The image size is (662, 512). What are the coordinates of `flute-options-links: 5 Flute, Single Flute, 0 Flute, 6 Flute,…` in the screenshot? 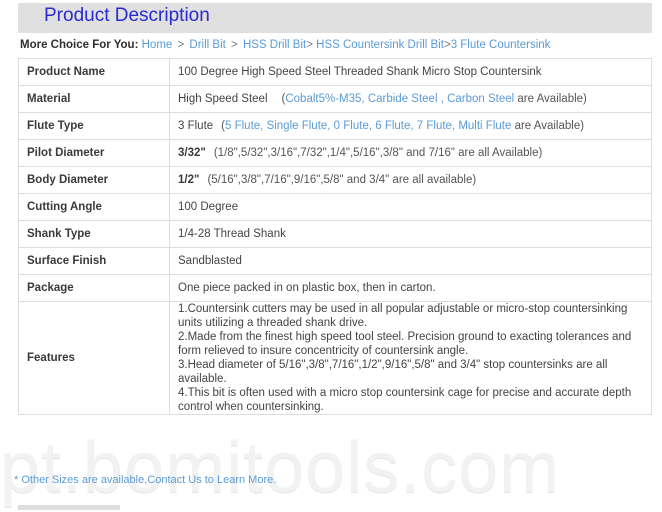 It's located at (368, 126).